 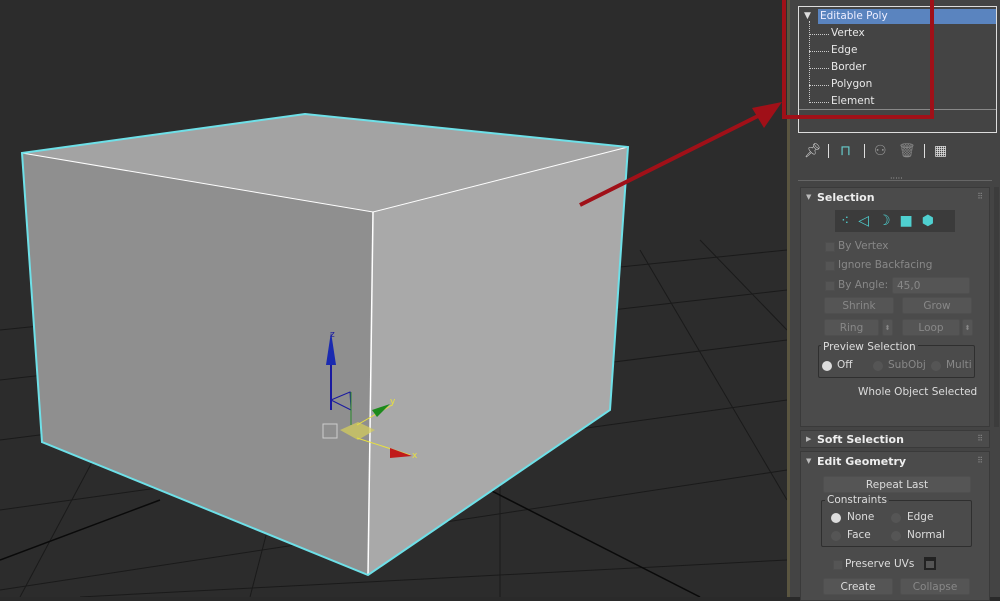 What do you see at coordinates (415, 456) in the screenshot?
I see `gizmo-x-label: x` at bounding box center [415, 456].